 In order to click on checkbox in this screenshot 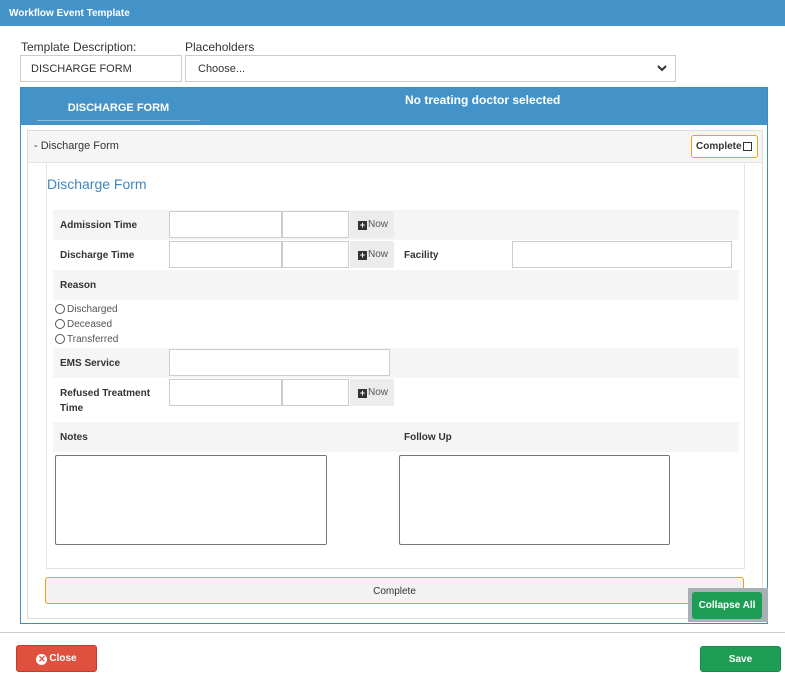, I will do `click(747, 146)`.